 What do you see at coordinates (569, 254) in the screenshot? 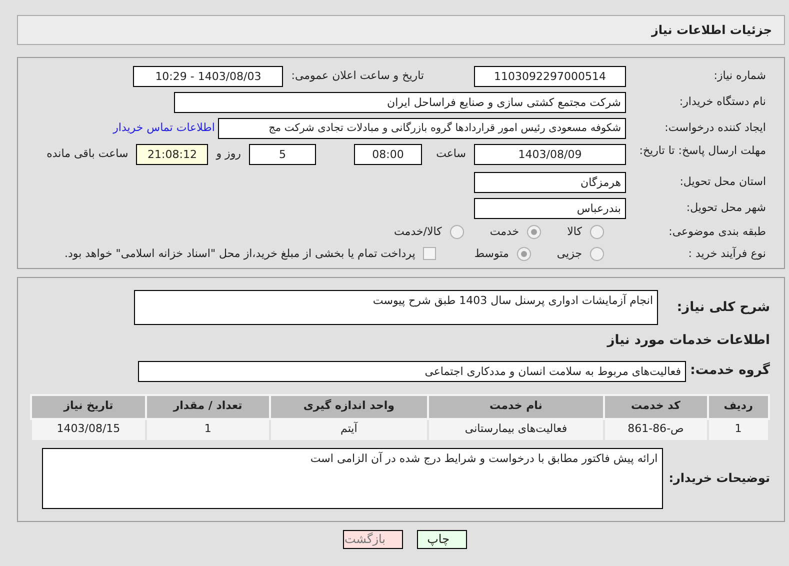
I see `field-label: جزیی` at bounding box center [569, 254].